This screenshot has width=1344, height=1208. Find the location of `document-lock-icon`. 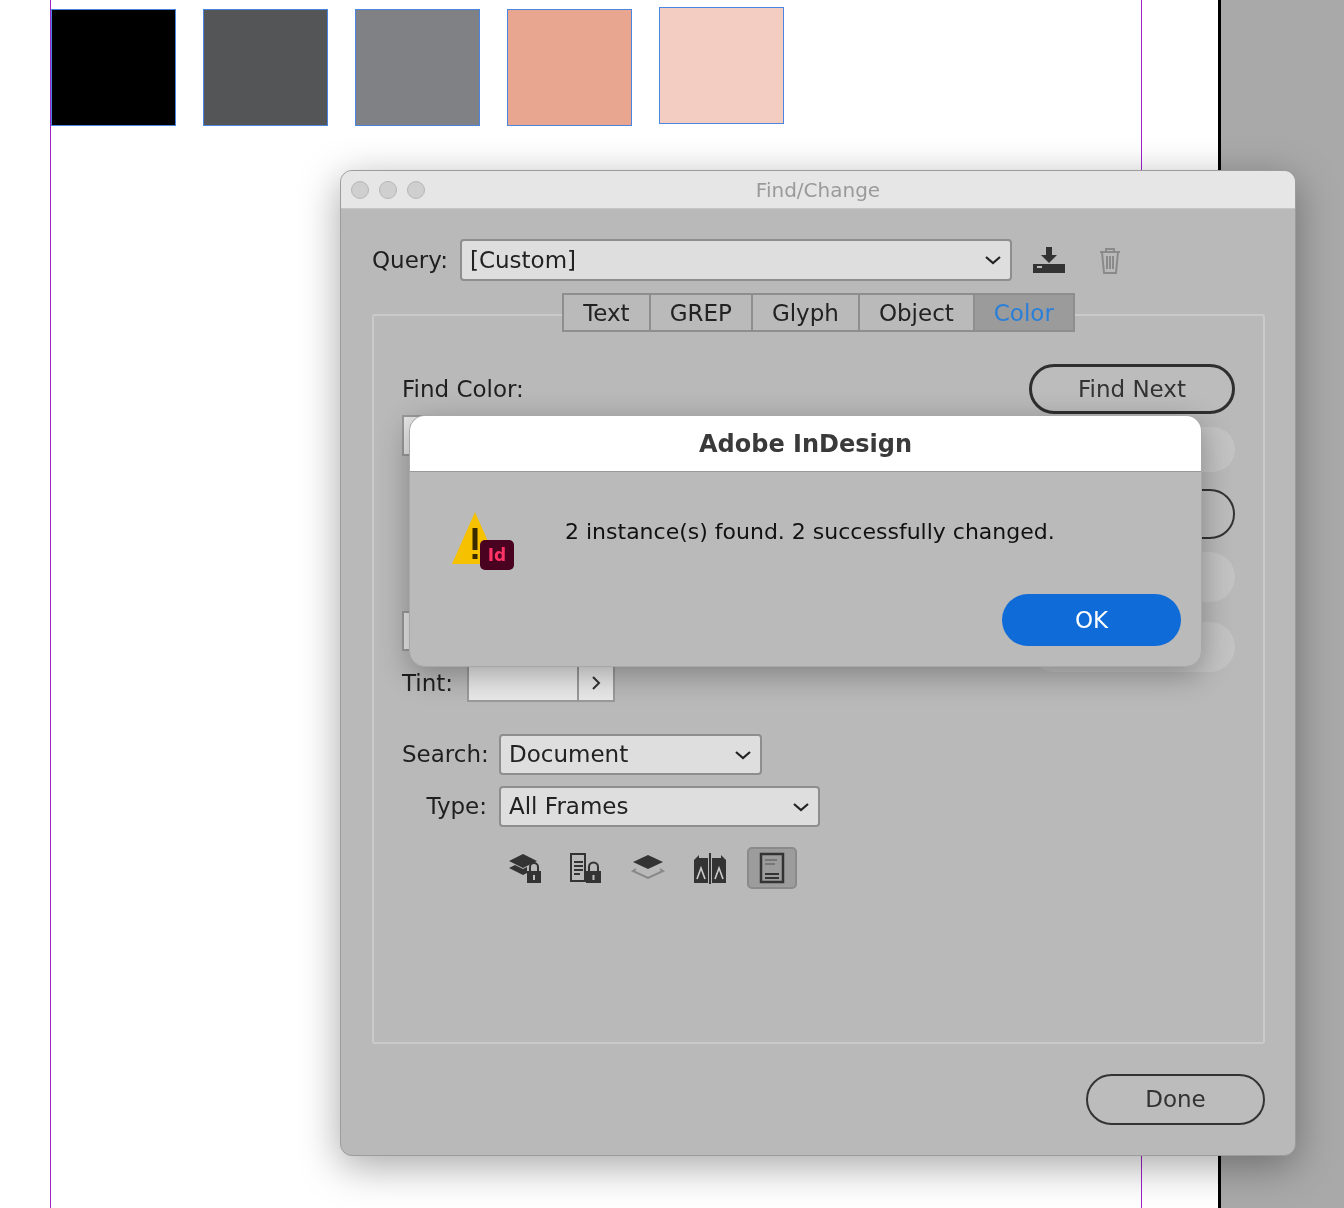

document-lock-icon is located at coordinates (586, 868).